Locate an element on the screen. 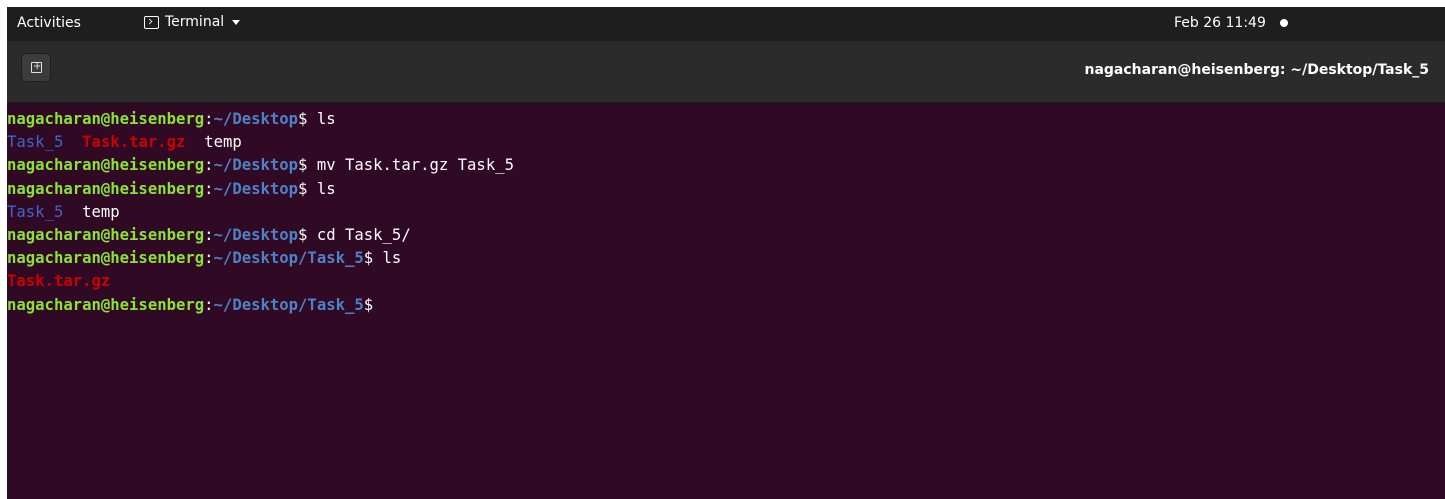  app-menu-label: Terminal is located at coordinates (195, 22).